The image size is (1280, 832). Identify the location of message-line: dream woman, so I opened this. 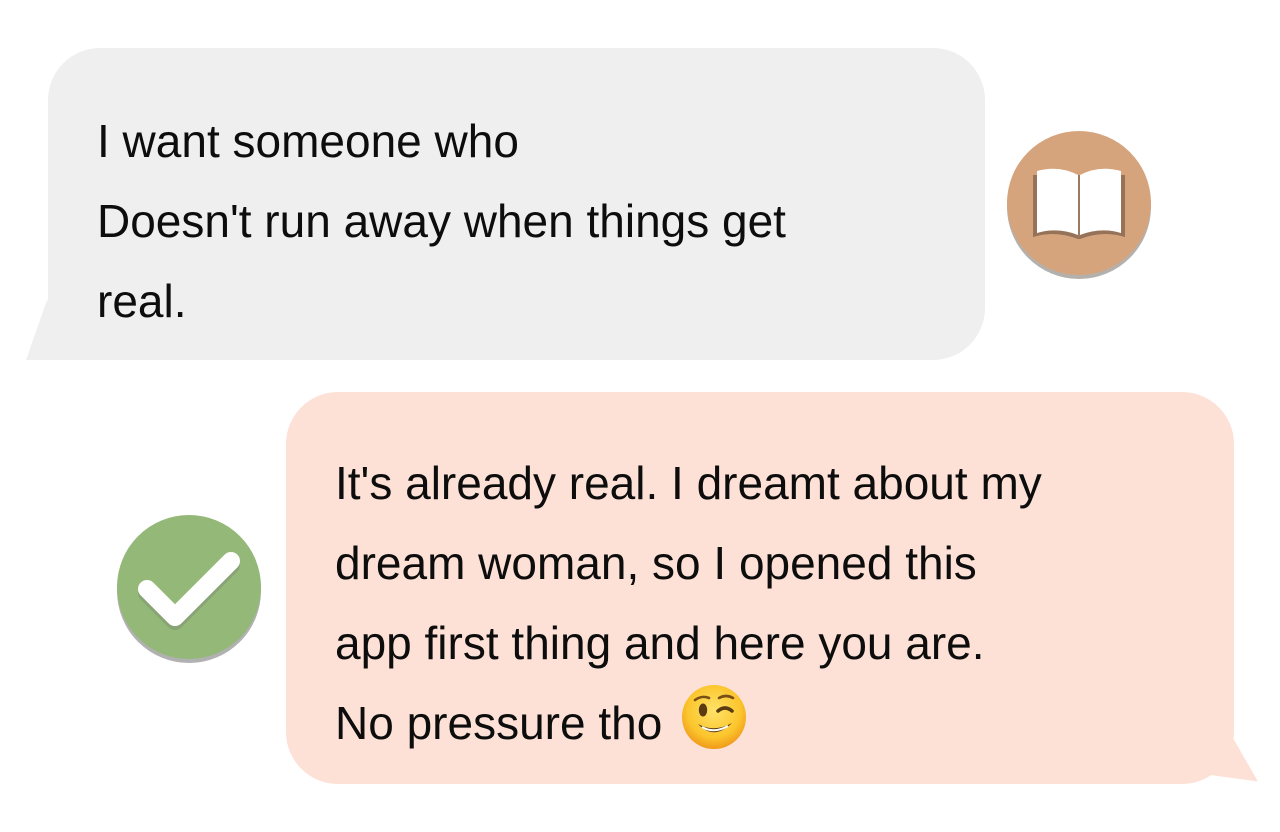
(656, 563).